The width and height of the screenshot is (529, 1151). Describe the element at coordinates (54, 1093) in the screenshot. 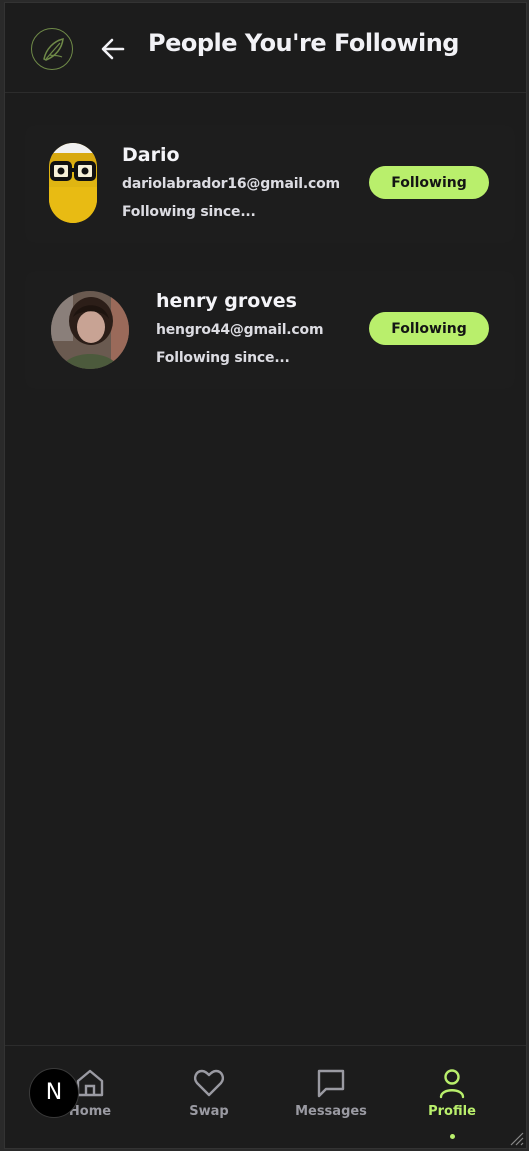

I see `next-dev-badge: N` at that location.